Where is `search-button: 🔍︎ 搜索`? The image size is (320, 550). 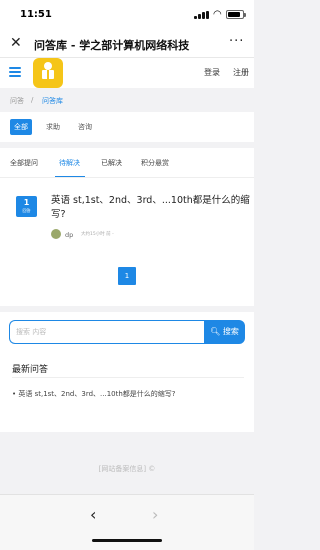 search-button: 🔍︎ 搜索 is located at coordinates (224, 332).